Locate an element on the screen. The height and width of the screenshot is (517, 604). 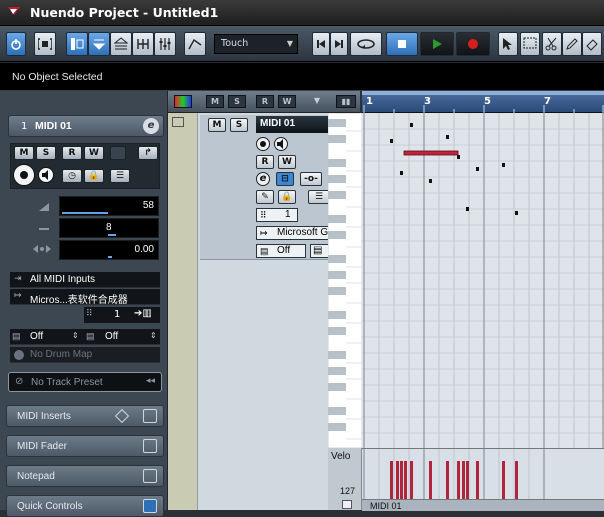
track-write-button: W is located at coordinates (287, 162).